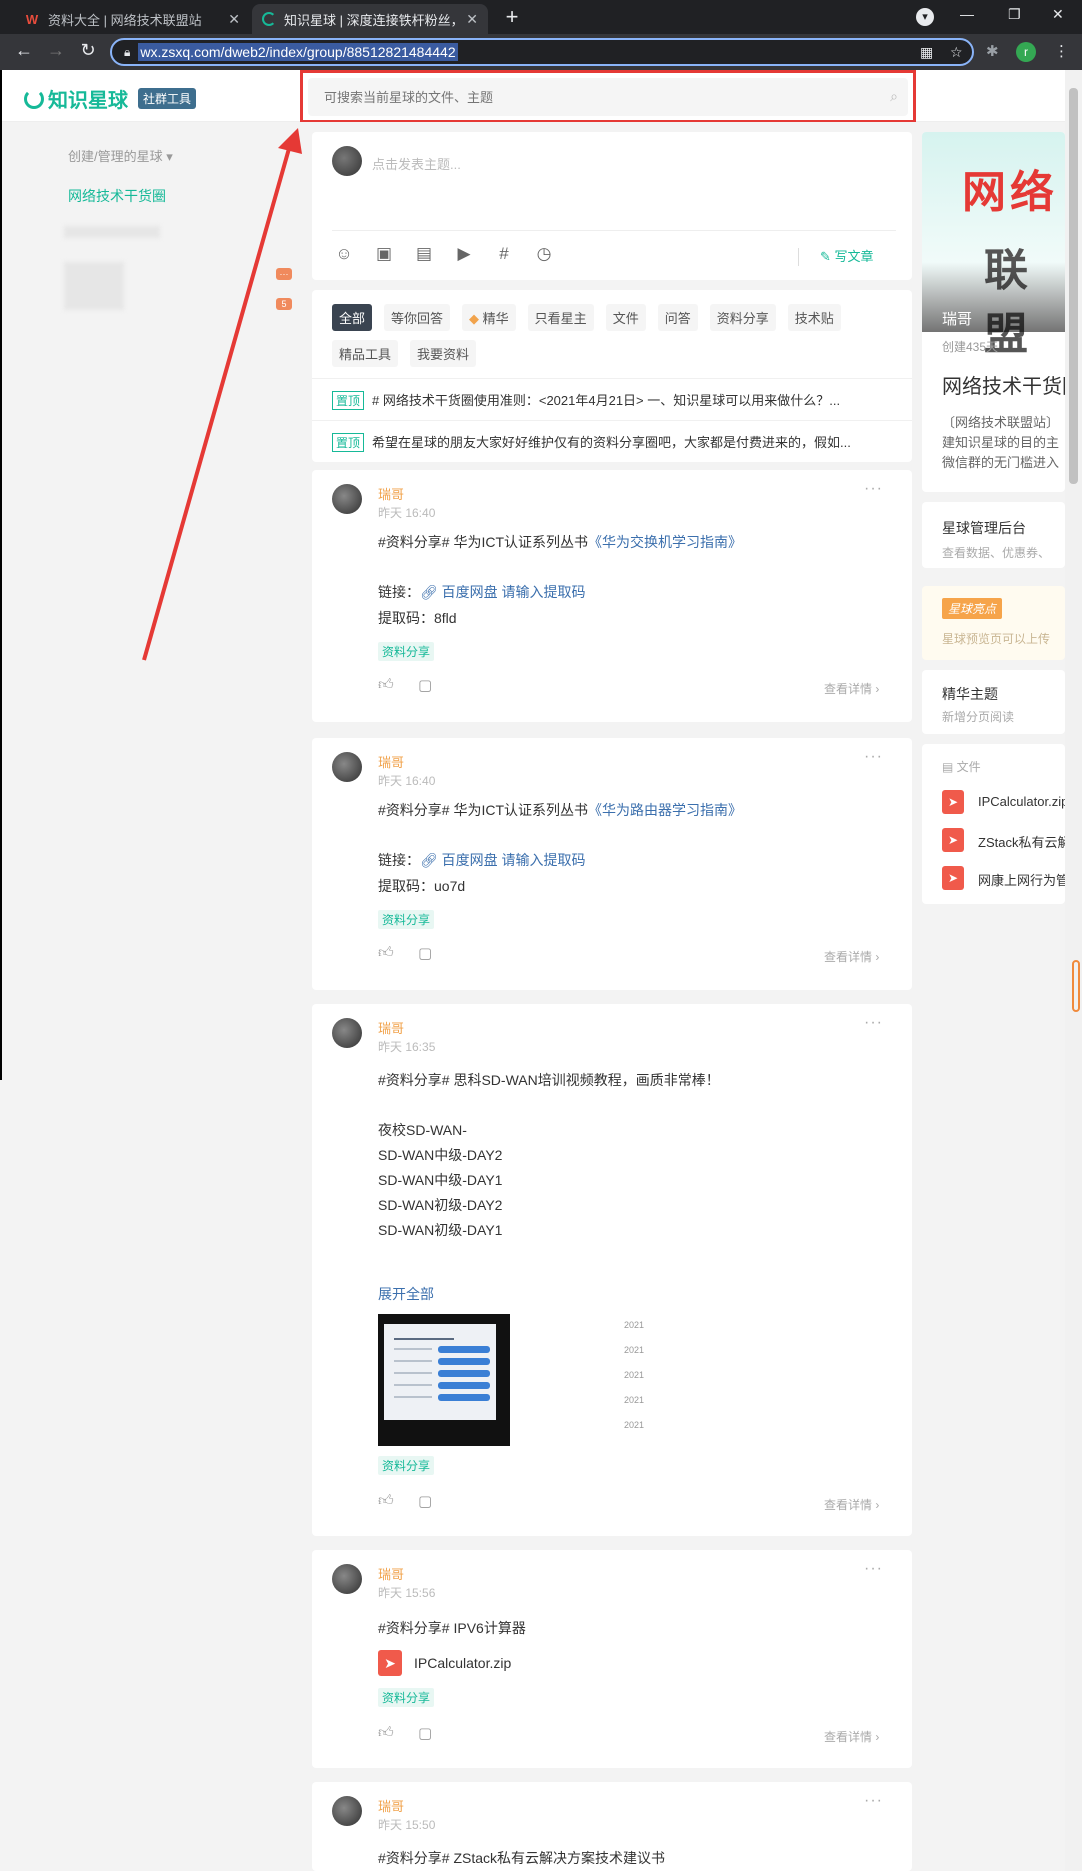  Describe the element at coordinates (417, 317) in the screenshot. I see `filter-tab: 等你回答` at that location.